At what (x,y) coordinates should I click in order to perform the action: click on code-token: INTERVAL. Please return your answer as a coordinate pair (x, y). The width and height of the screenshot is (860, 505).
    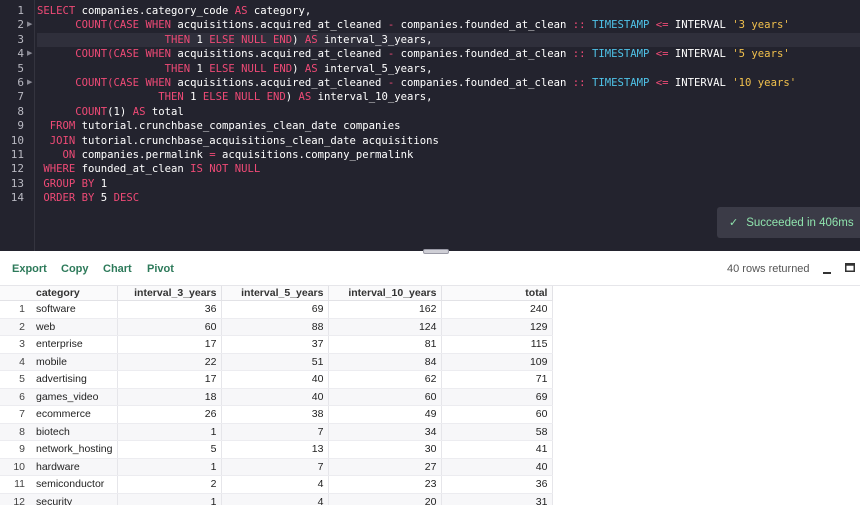
    Looking at the image, I should click on (700, 83).